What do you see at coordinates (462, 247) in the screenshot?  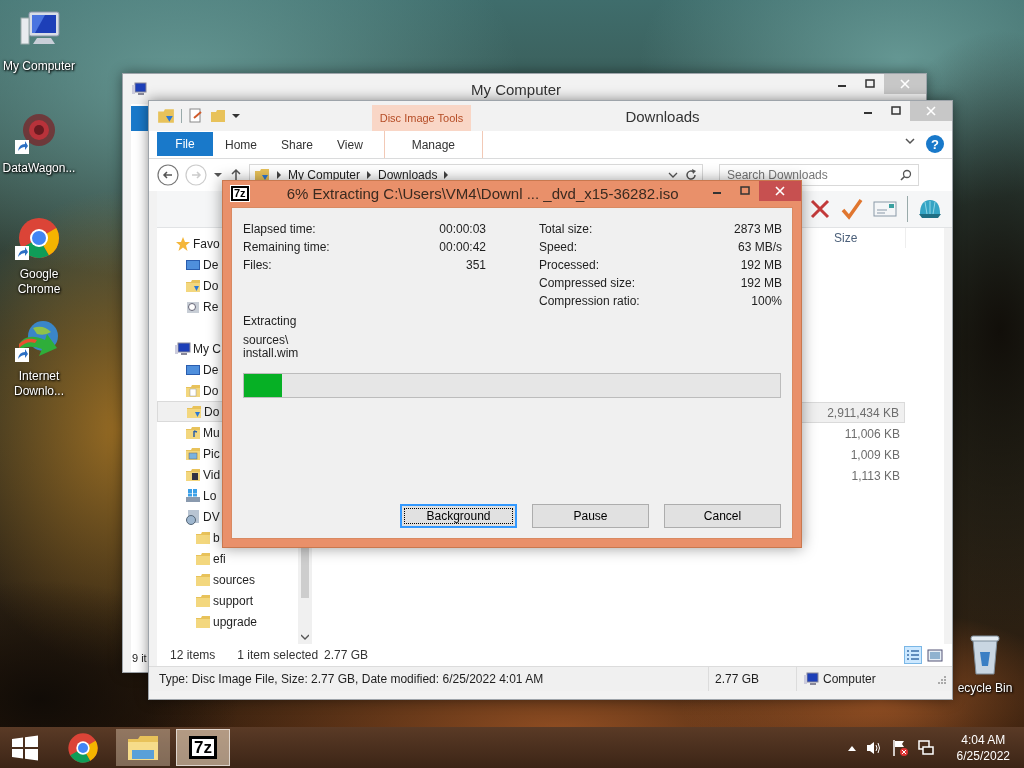 I see `stat-value: 00:00:42` at bounding box center [462, 247].